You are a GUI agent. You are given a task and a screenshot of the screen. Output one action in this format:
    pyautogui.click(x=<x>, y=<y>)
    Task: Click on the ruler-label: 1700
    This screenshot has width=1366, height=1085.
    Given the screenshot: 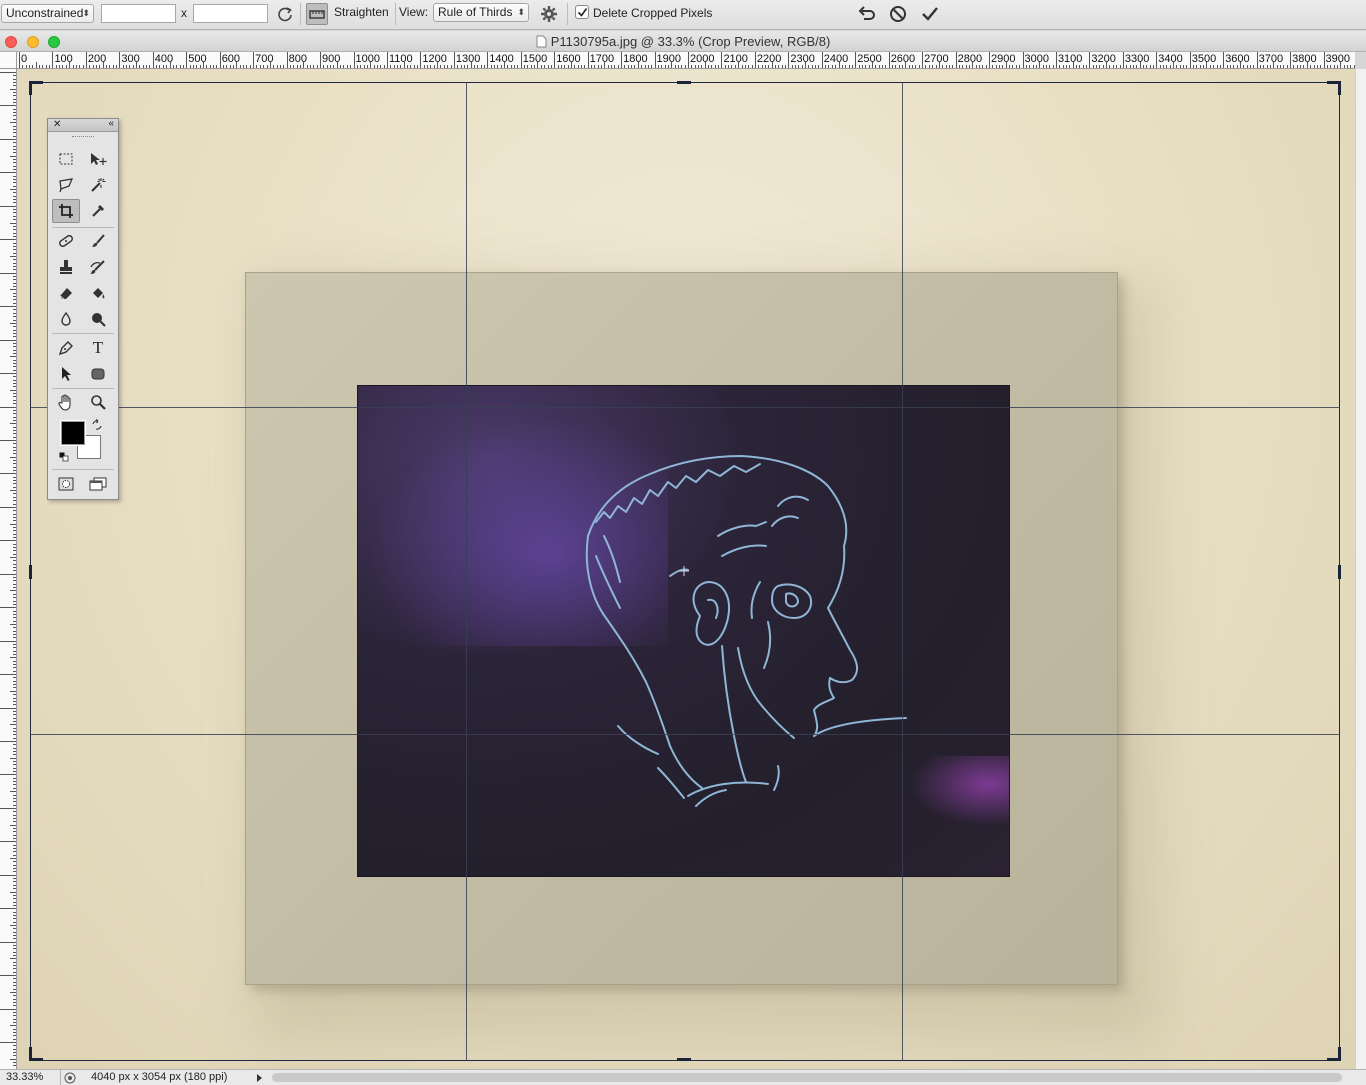 What is the action you would take?
    pyautogui.click(x=602, y=59)
    